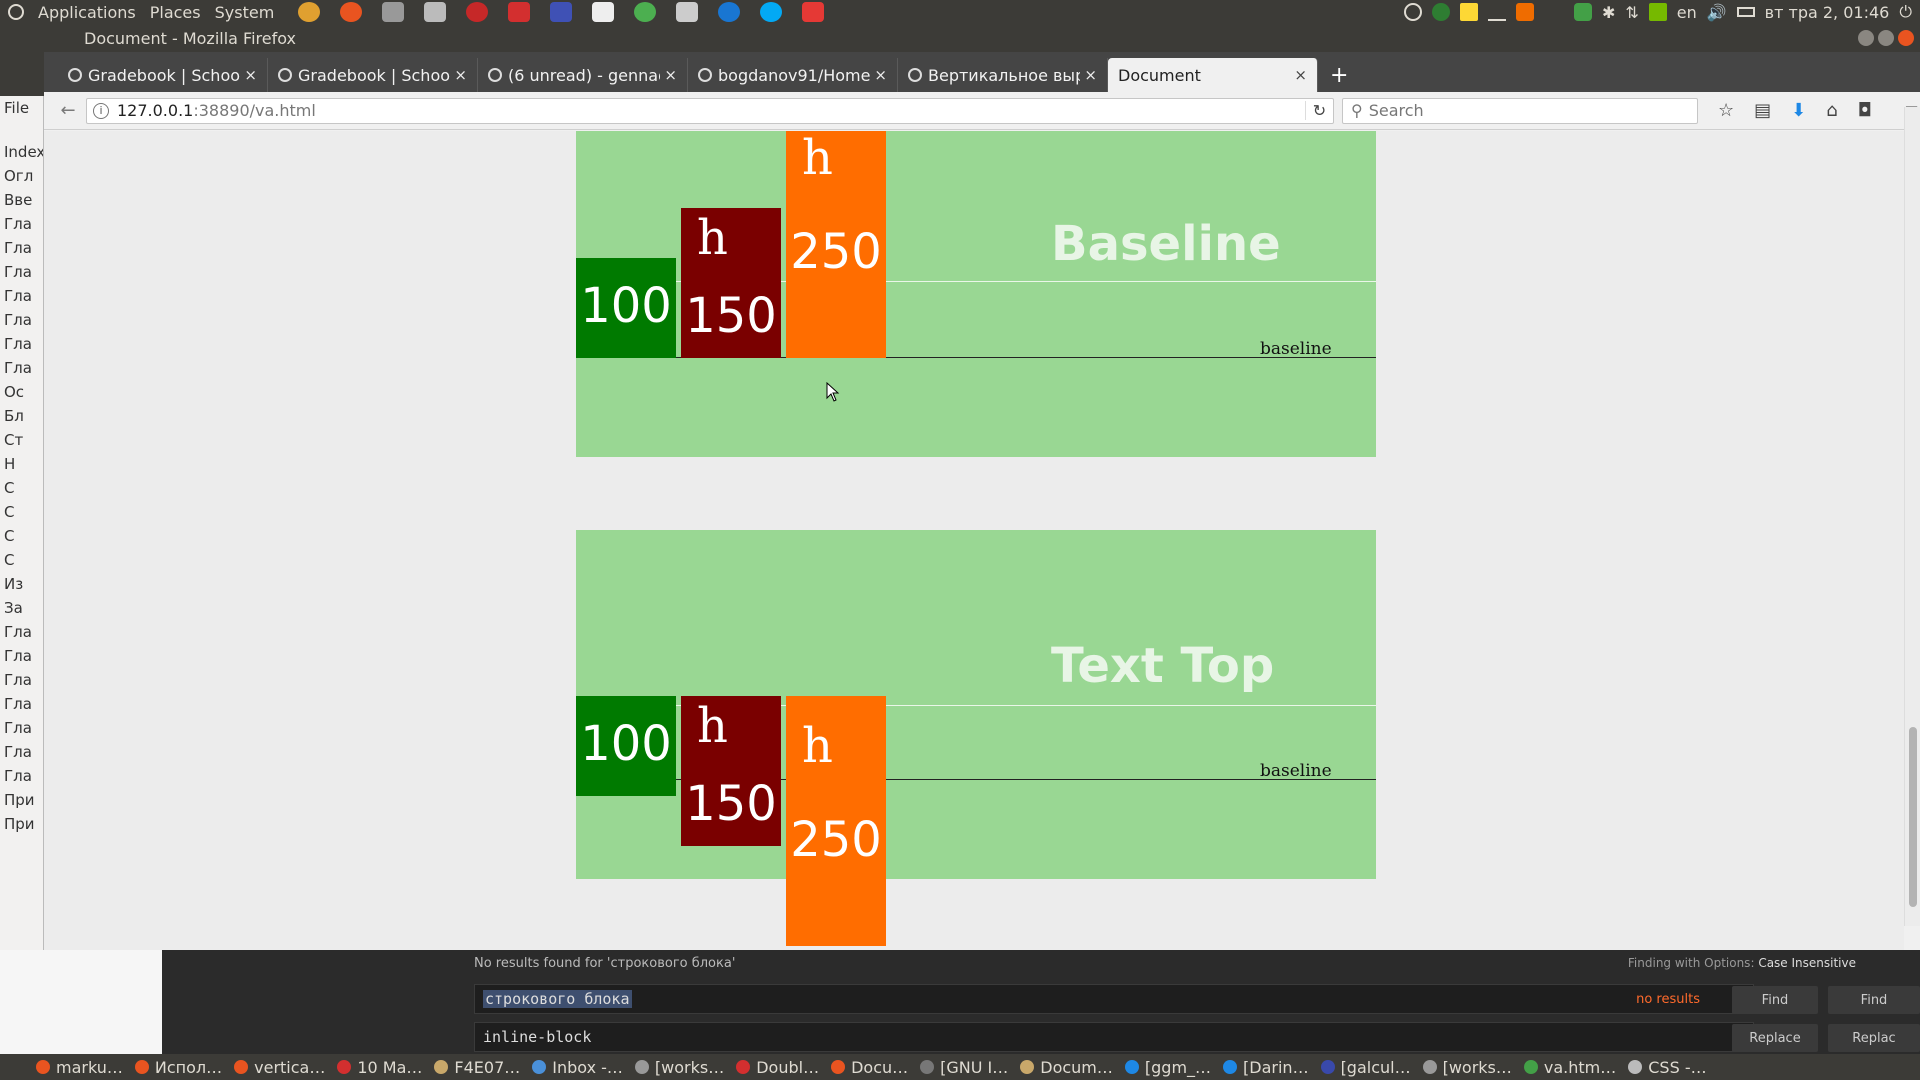  What do you see at coordinates (1913, 817) in the screenshot?
I see `scrollbar-thumb` at bounding box center [1913, 817].